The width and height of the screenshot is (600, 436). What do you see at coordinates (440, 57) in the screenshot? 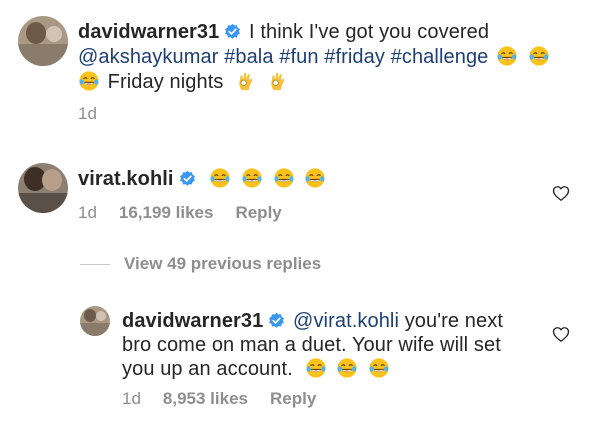
I see `hashtag-link: #challenge` at bounding box center [440, 57].